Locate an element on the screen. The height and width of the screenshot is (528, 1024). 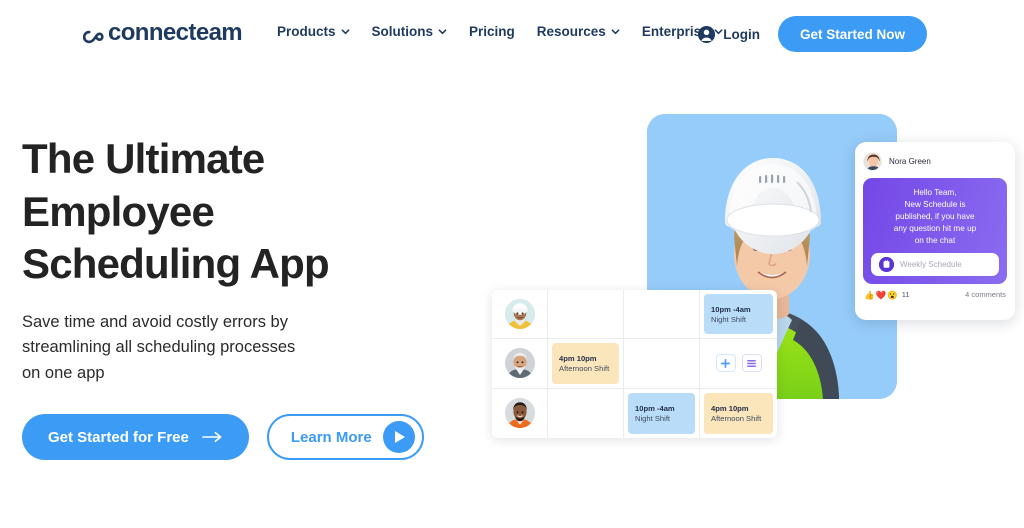
primary-cta-label: Get Started for Free is located at coordinates (118, 437).